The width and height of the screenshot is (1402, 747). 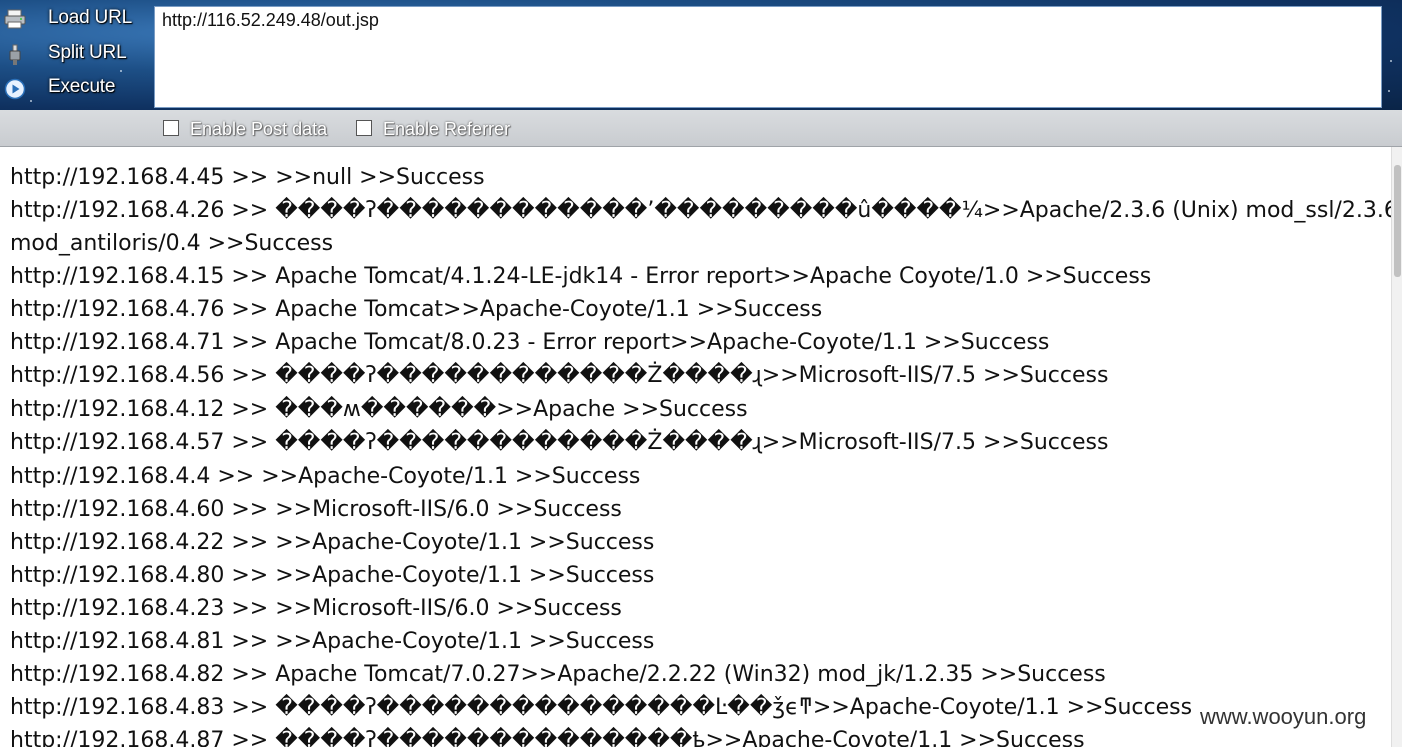 What do you see at coordinates (15, 19) in the screenshot?
I see `printer-icon` at bounding box center [15, 19].